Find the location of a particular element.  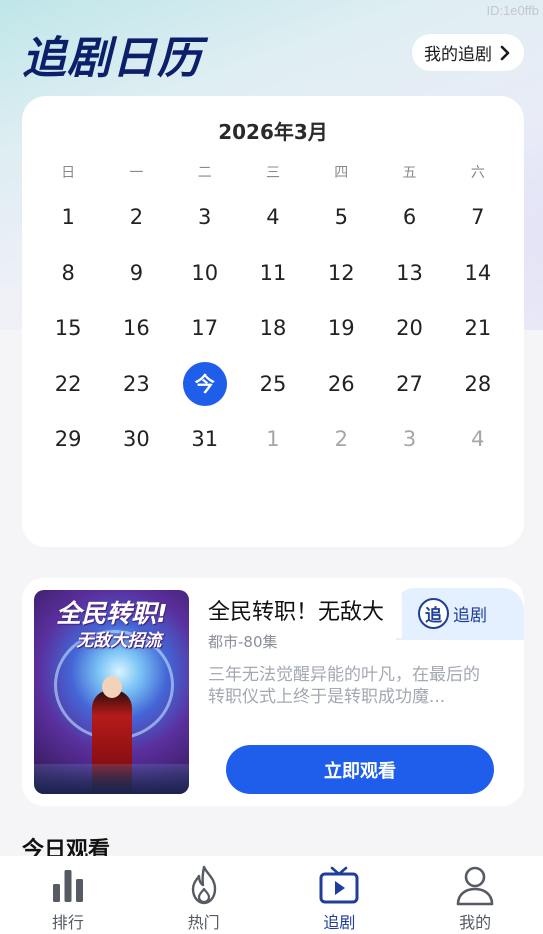

tab-mine: 我的 is located at coordinates (475, 895).